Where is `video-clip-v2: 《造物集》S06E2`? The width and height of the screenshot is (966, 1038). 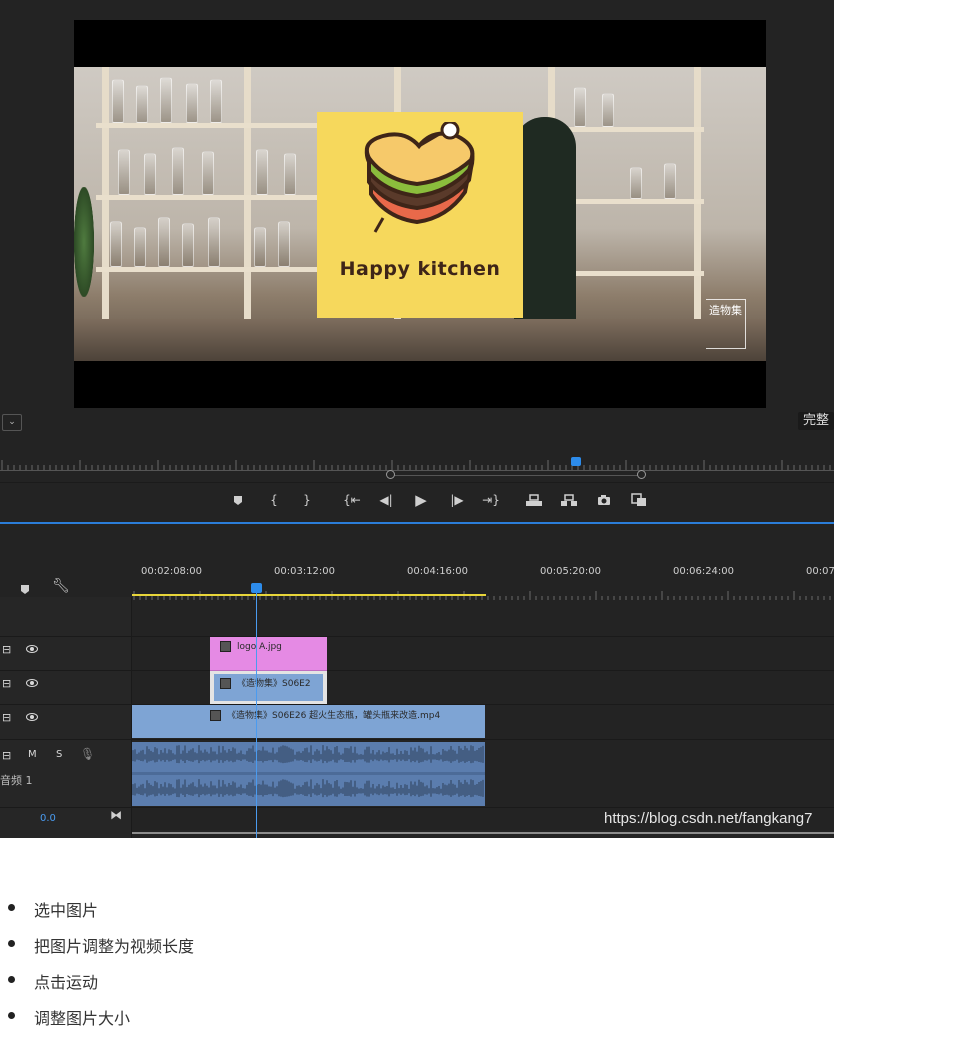 video-clip-v2: 《造物集》S06E2 is located at coordinates (268, 687).